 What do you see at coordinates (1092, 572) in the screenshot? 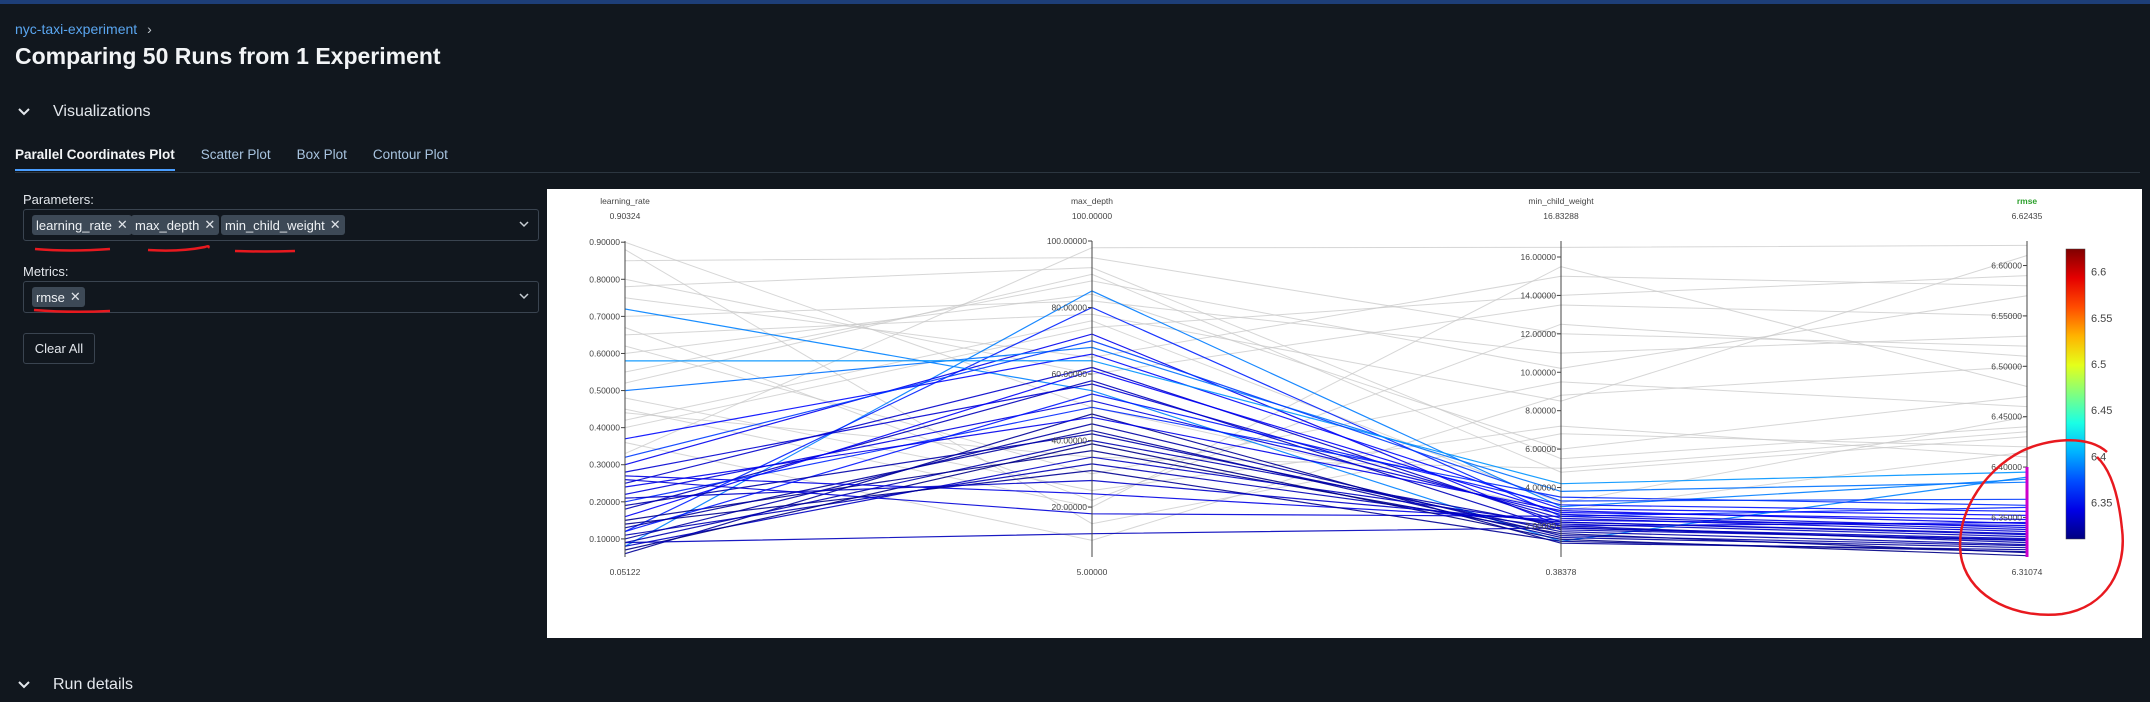
I see `axis-min-label: 5.00000` at bounding box center [1092, 572].